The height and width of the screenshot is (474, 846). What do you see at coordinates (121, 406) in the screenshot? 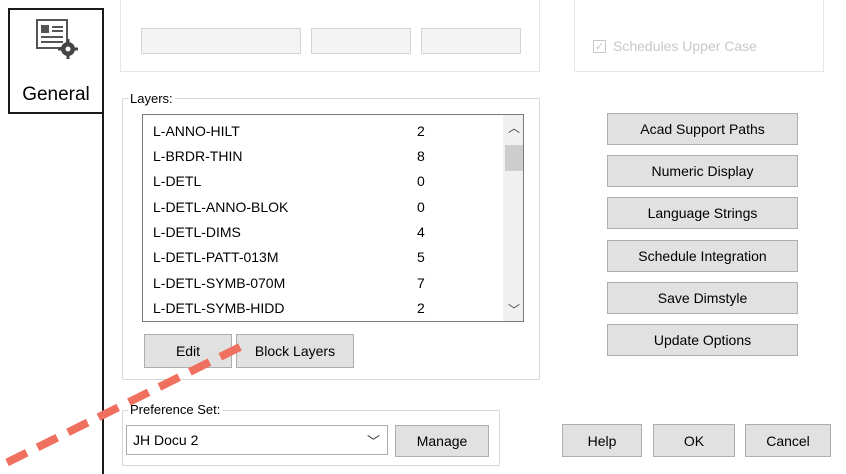
I see `annotation-dashed-line` at bounding box center [121, 406].